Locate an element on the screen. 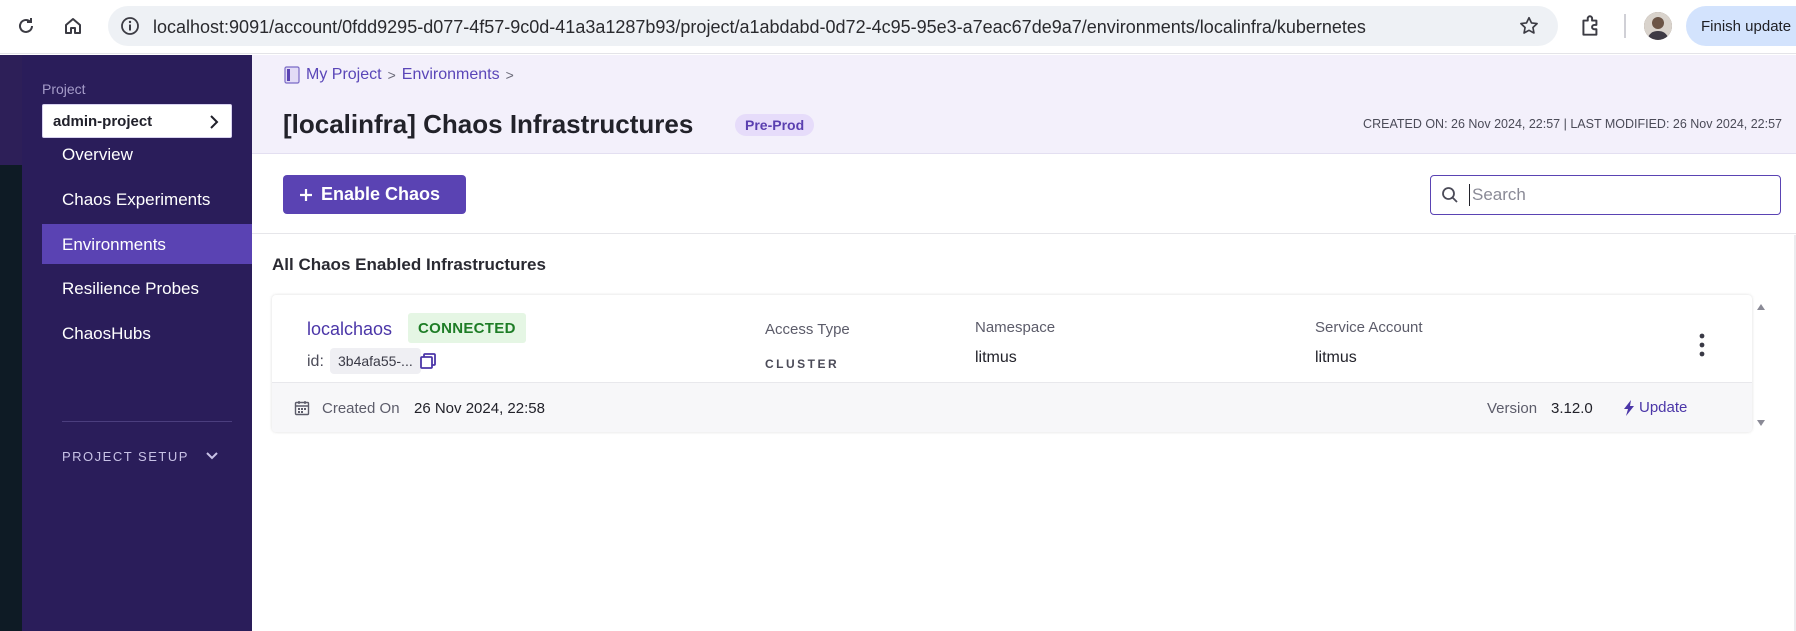 The height and width of the screenshot is (631, 1796). sidebar-item-chaos-experiments: Chaos Experiments is located at coordinates (147, 199).